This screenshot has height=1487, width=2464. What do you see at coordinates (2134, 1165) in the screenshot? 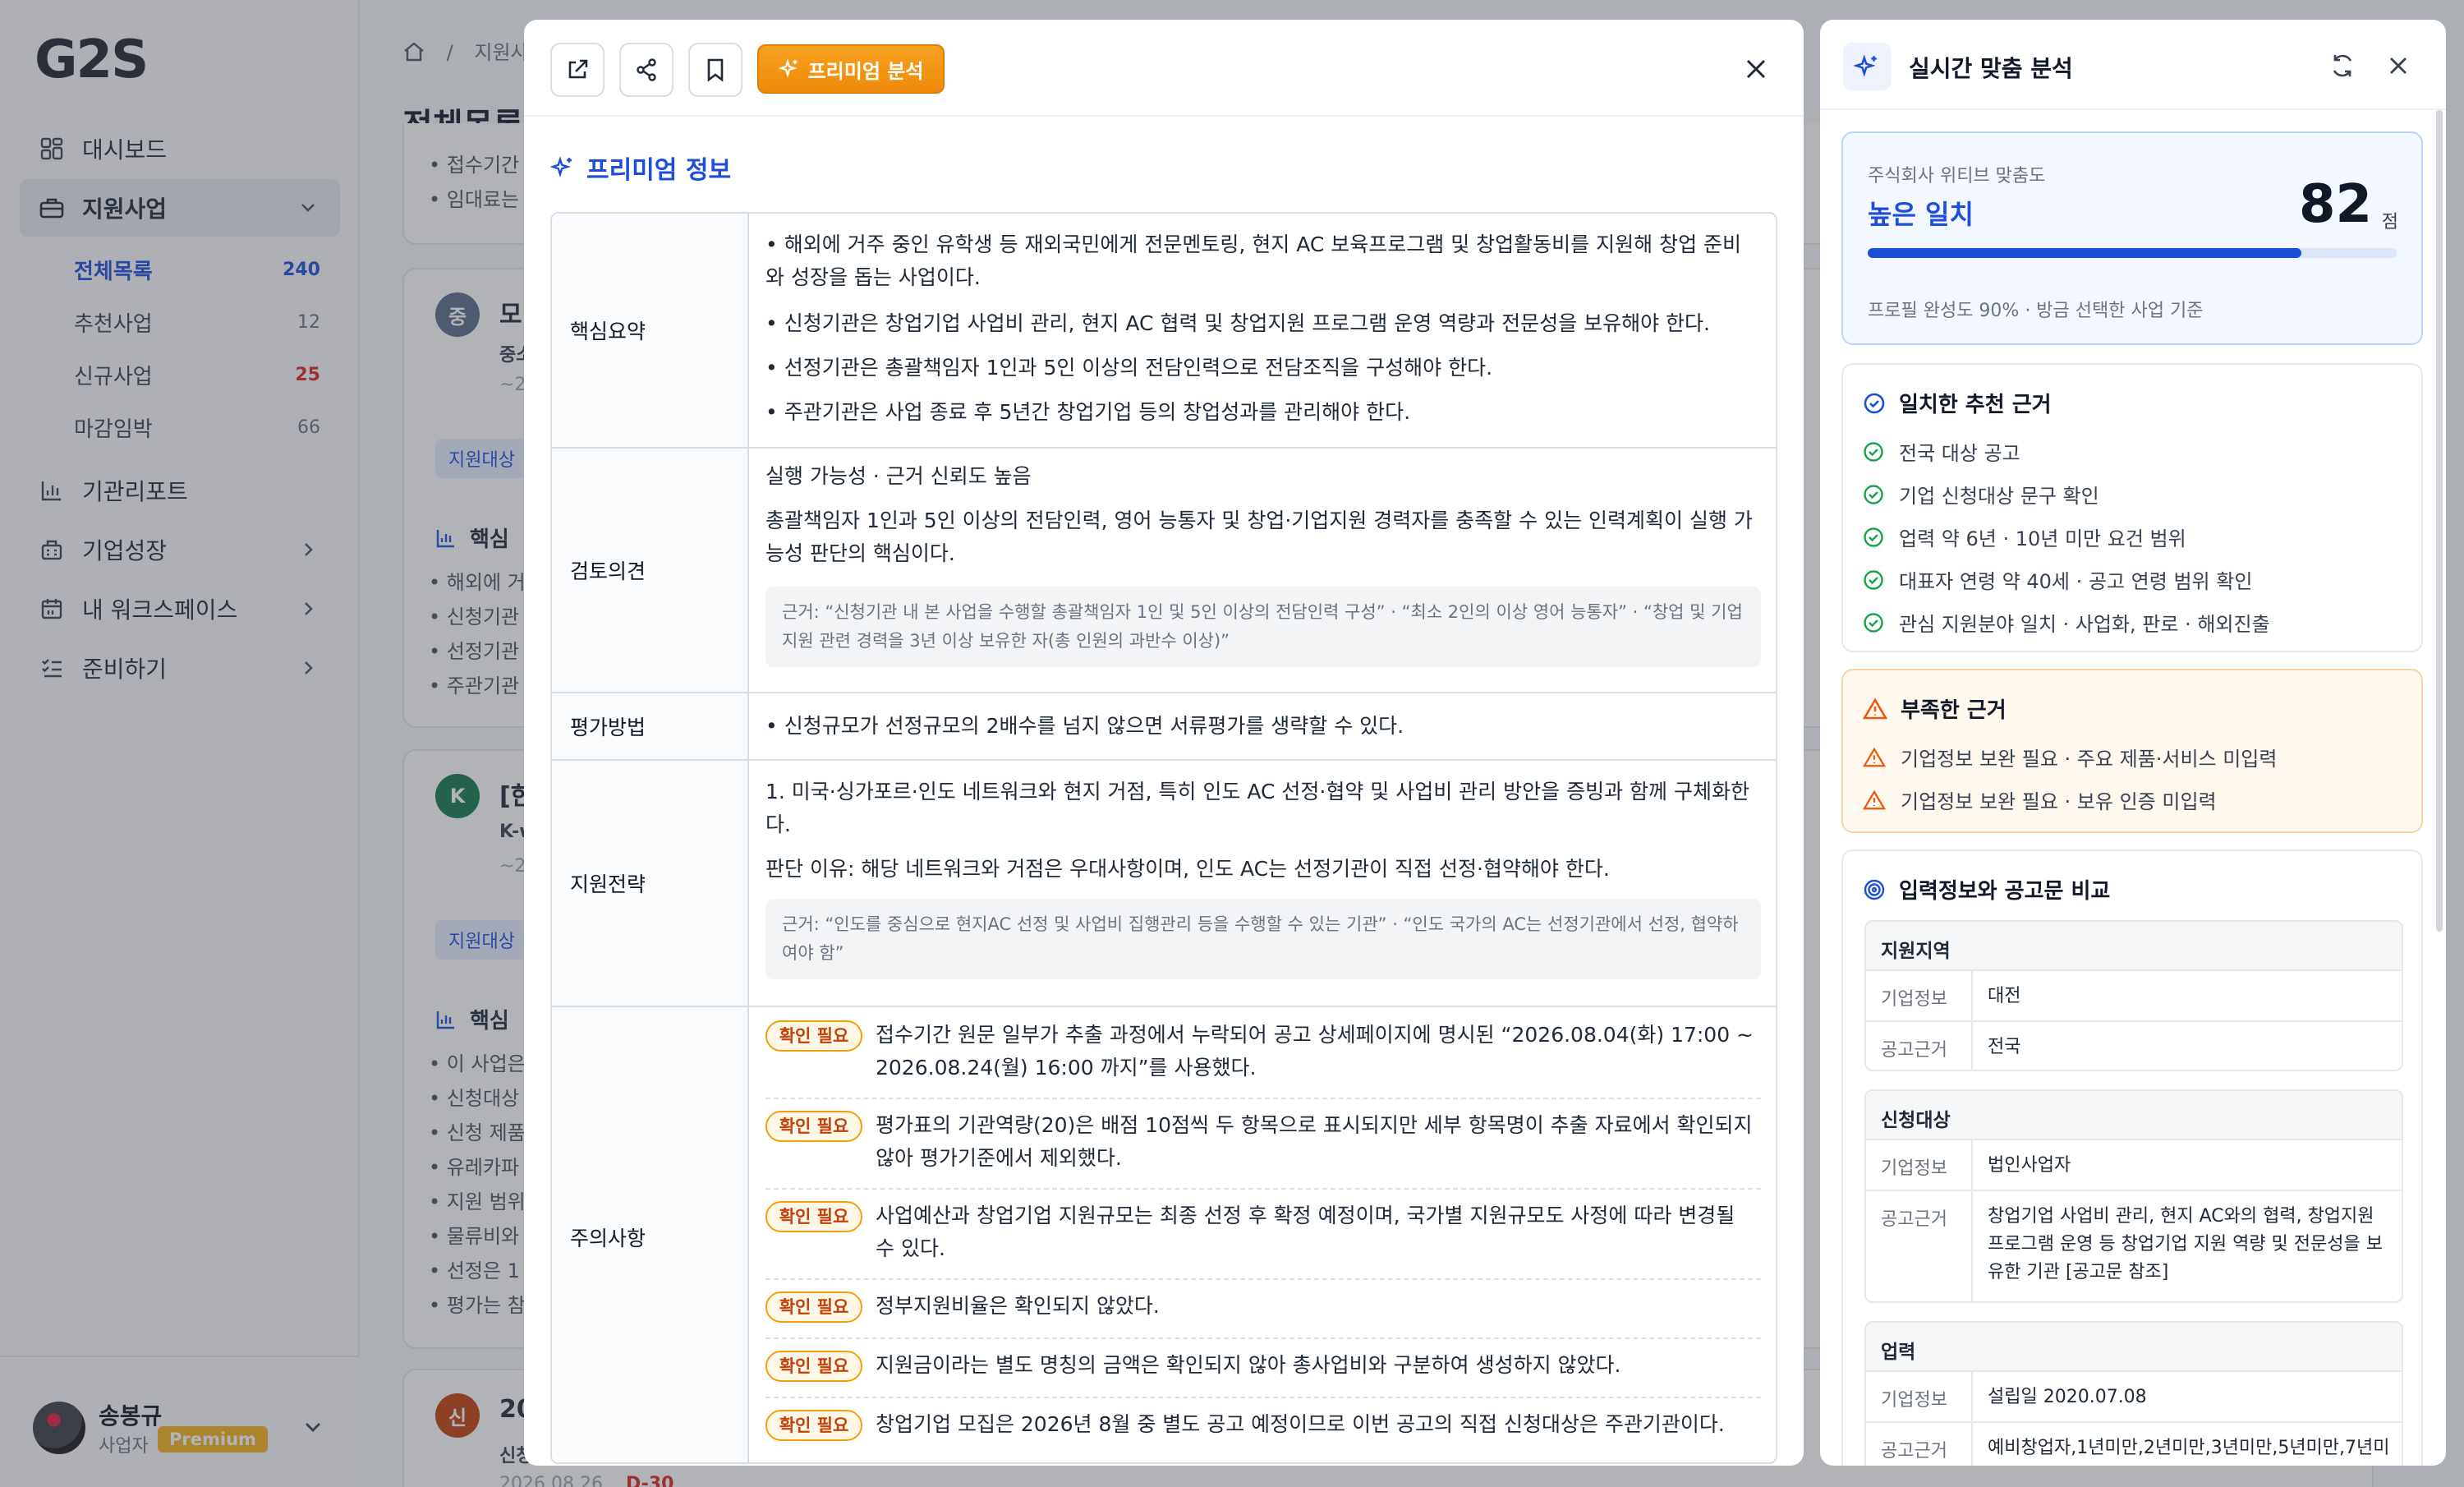
I see `compare-row: 기업정보 법인사업자` at bounding box center [2134, 1165].